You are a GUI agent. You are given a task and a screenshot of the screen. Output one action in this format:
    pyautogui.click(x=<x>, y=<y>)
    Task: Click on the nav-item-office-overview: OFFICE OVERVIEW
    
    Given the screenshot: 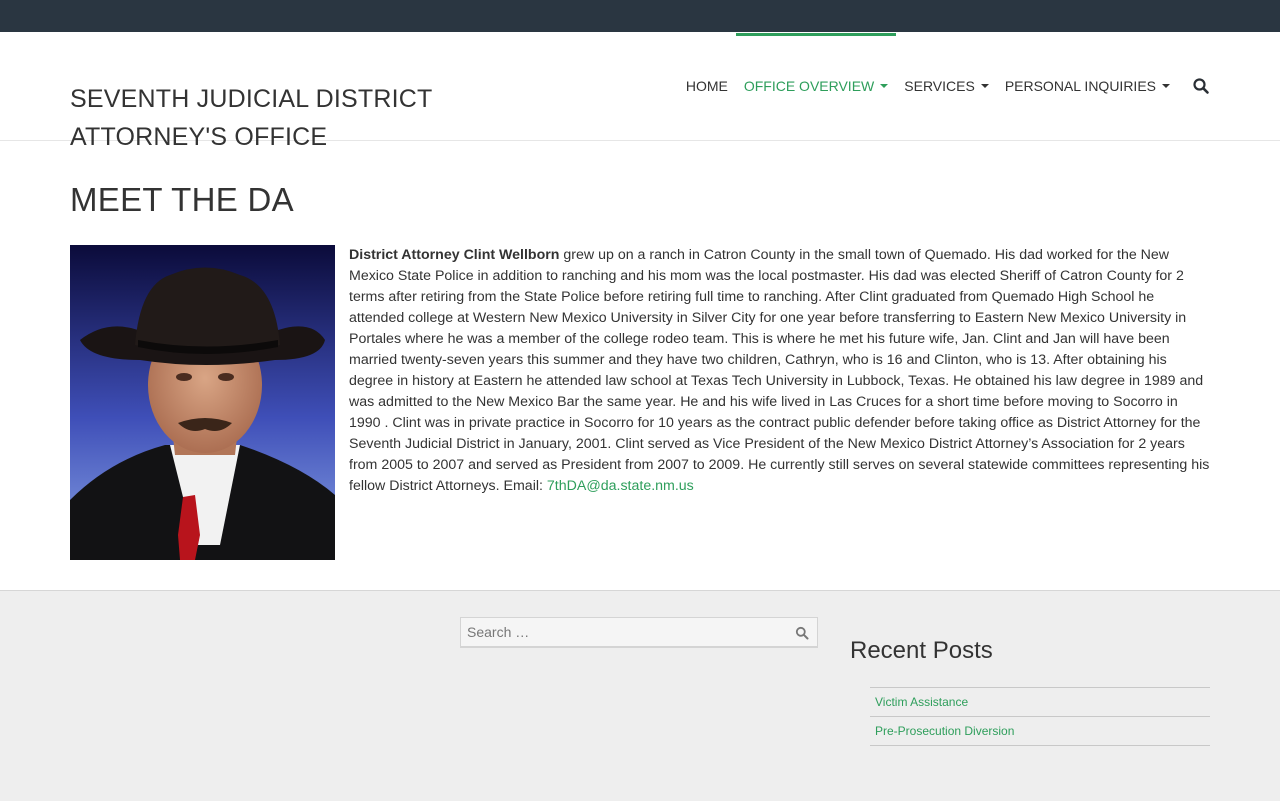 What is the action you would take?
    pyautogui.click(x=816, y=86)
    